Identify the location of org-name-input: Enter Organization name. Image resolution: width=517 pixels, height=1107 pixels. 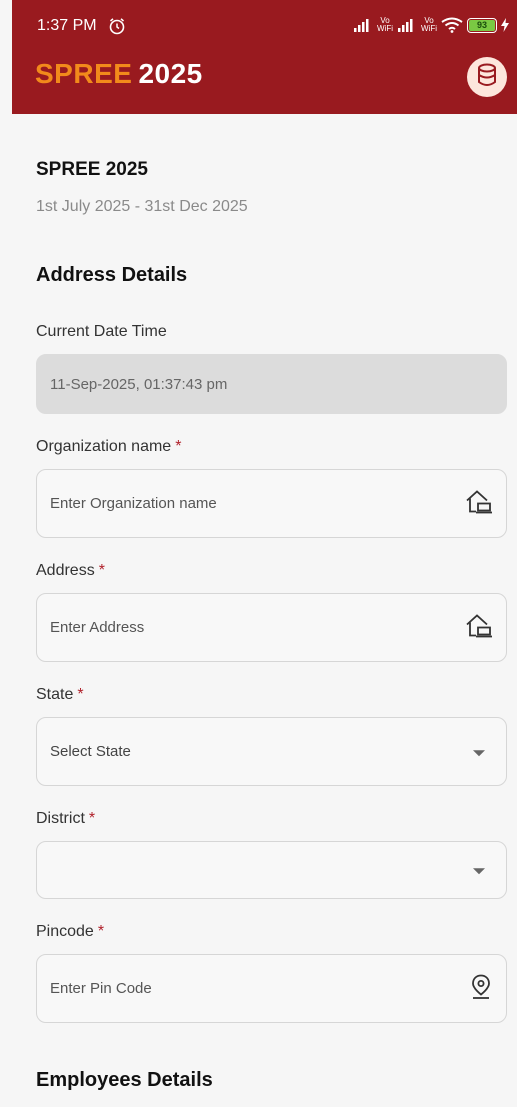
(271, 503).